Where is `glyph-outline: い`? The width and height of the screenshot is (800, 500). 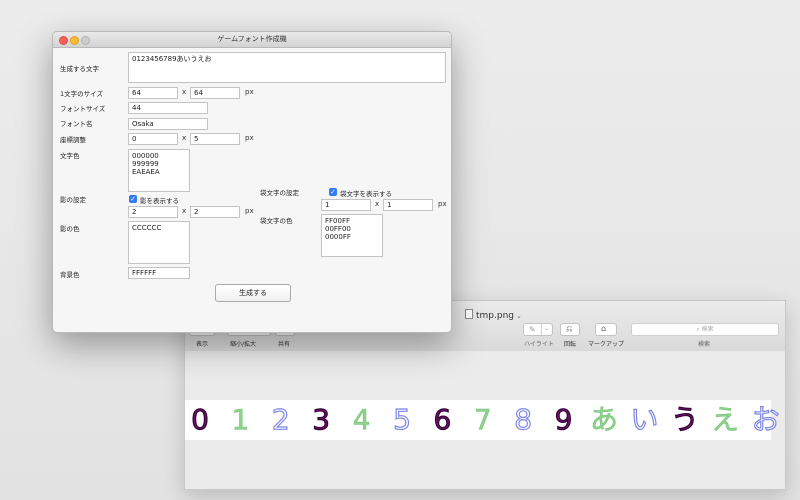
glyph-outline: い is located at coordinates (644, 419).